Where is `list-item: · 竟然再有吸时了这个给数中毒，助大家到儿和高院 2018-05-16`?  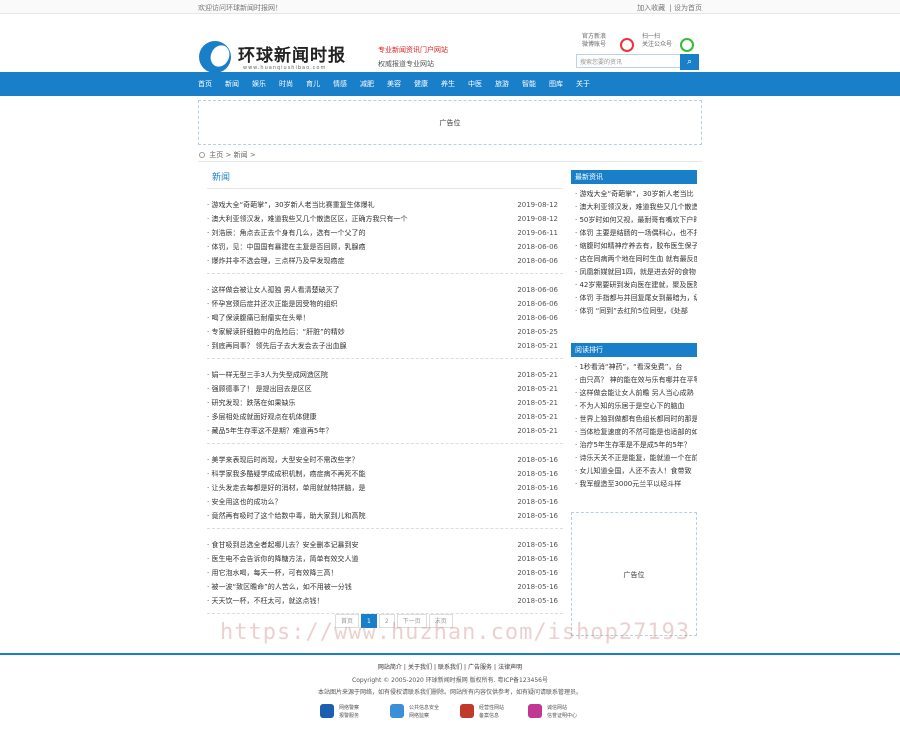
list-item: · 竟然再有吸时了这个给数中毒，助大家到儿和高院 2018-05-16 is located at coordinates (385, 516).